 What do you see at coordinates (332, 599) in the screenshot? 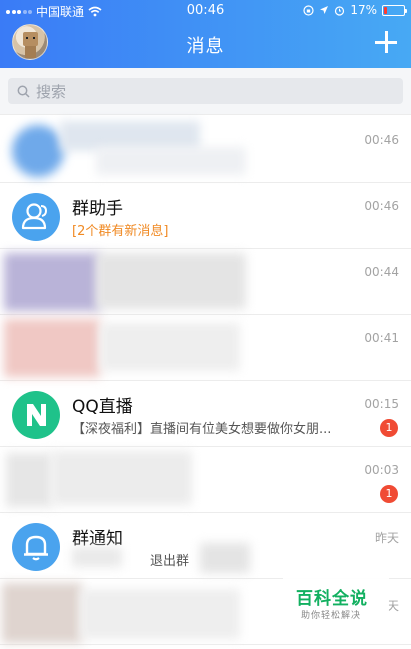
I see `watermark-title: 百科全说` at bounding box center [332, 599].